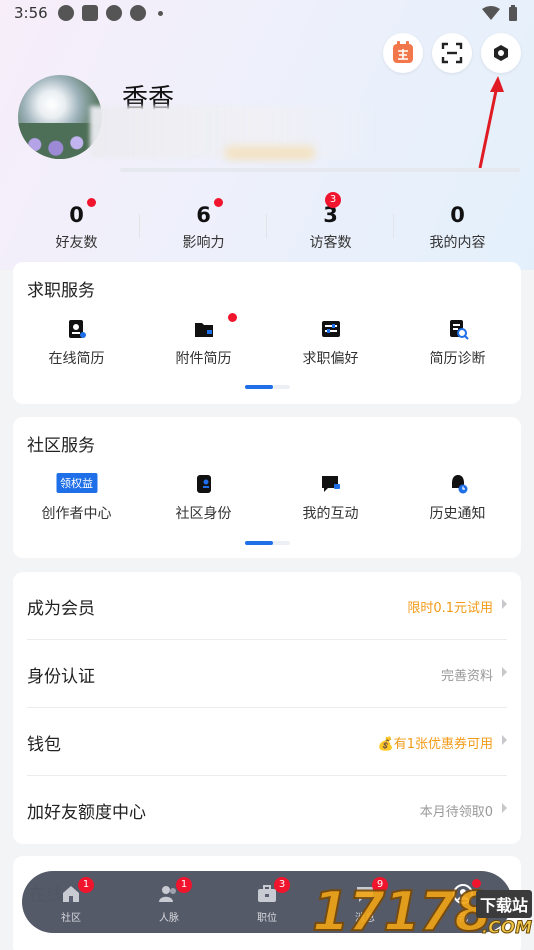  Describe the element at coordinates (513, 13) in the screenshot. I see `battery-icon` at that location.